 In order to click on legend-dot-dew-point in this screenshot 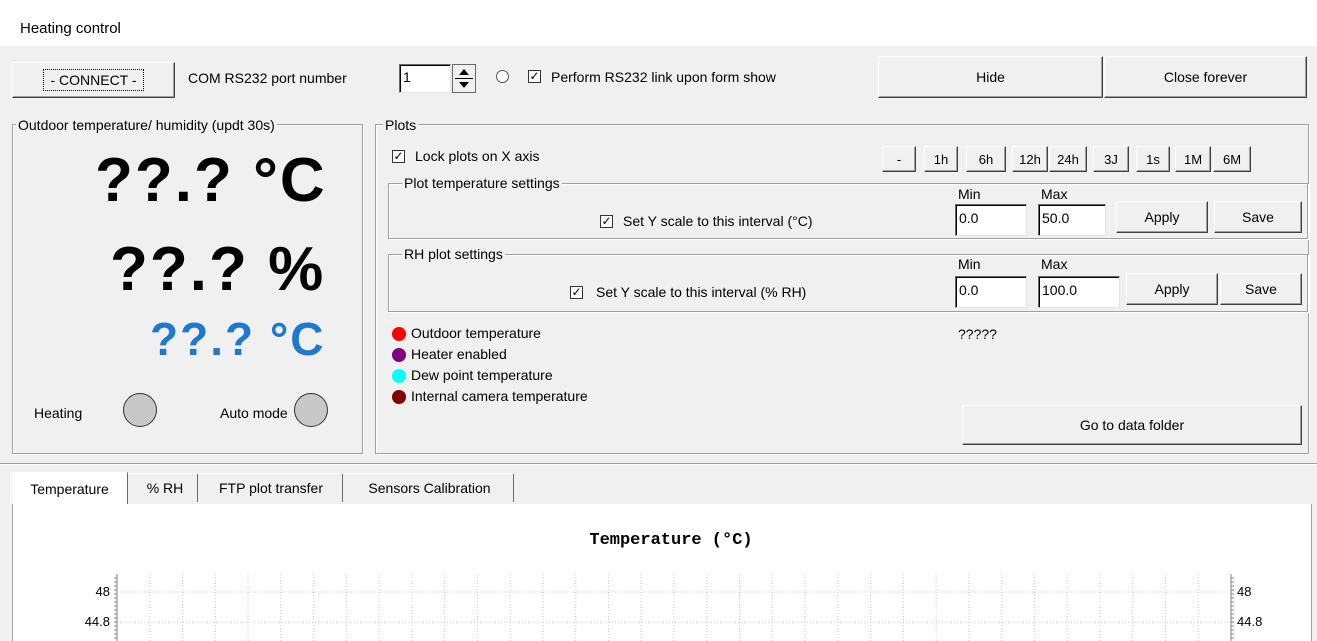, I will do `click(399, 376)`.